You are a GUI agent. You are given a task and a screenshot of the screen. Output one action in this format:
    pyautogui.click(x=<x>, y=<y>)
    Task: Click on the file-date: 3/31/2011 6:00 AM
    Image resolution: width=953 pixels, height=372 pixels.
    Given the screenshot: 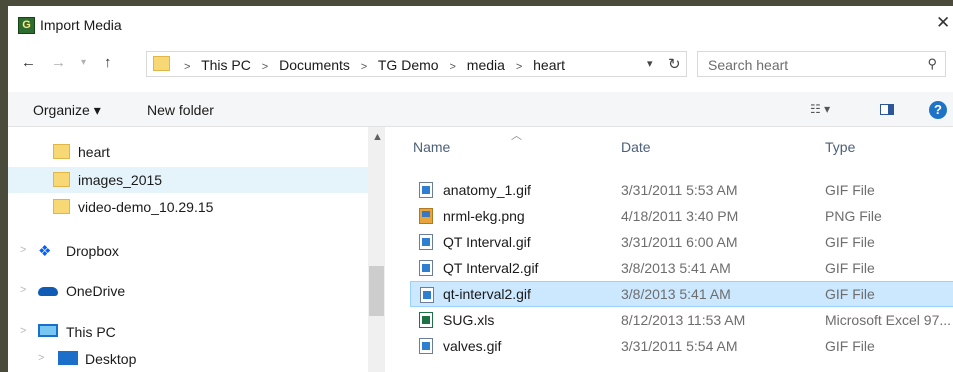 What is the action you would take?
    pyautogui.click(x=679, y=242)
    